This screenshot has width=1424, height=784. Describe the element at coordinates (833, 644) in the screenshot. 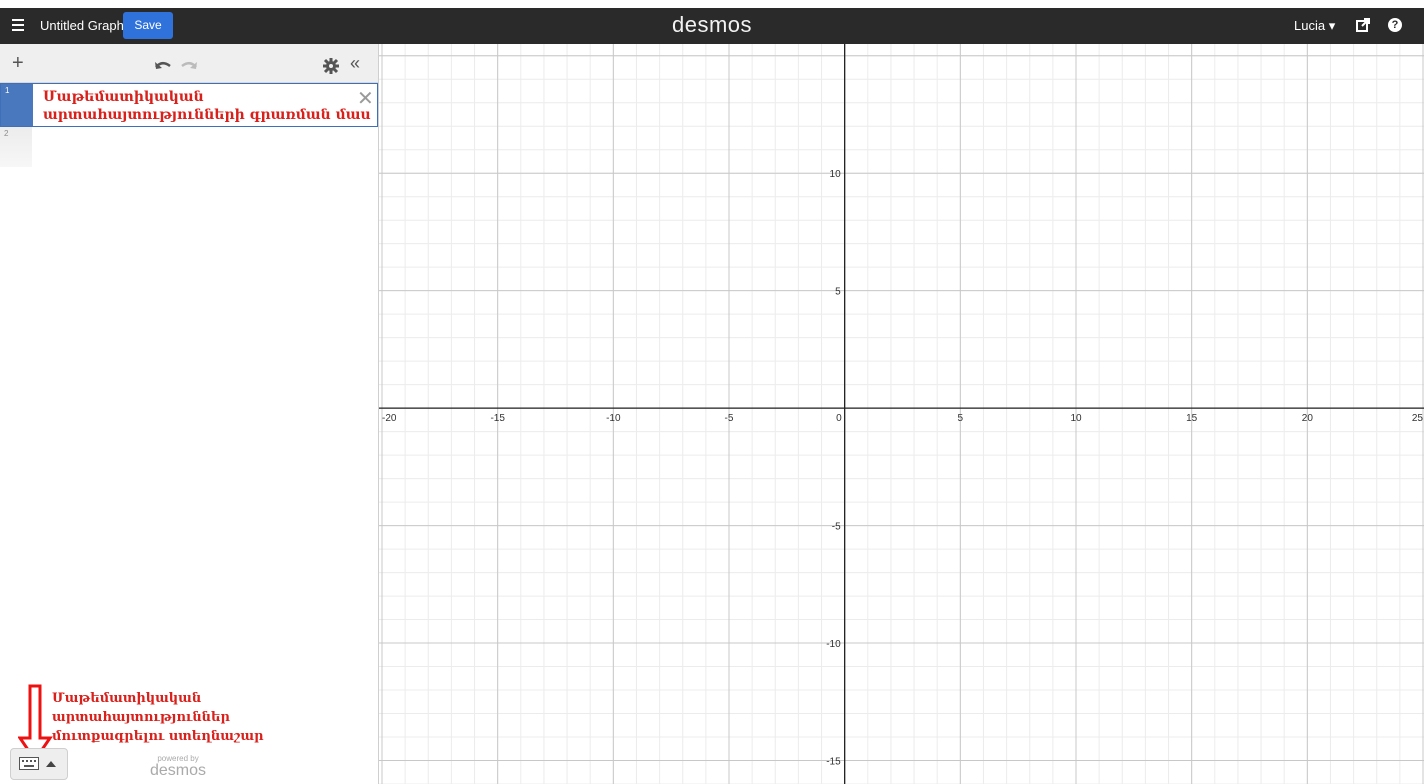

I see `y-tick-label: -10` at that location.